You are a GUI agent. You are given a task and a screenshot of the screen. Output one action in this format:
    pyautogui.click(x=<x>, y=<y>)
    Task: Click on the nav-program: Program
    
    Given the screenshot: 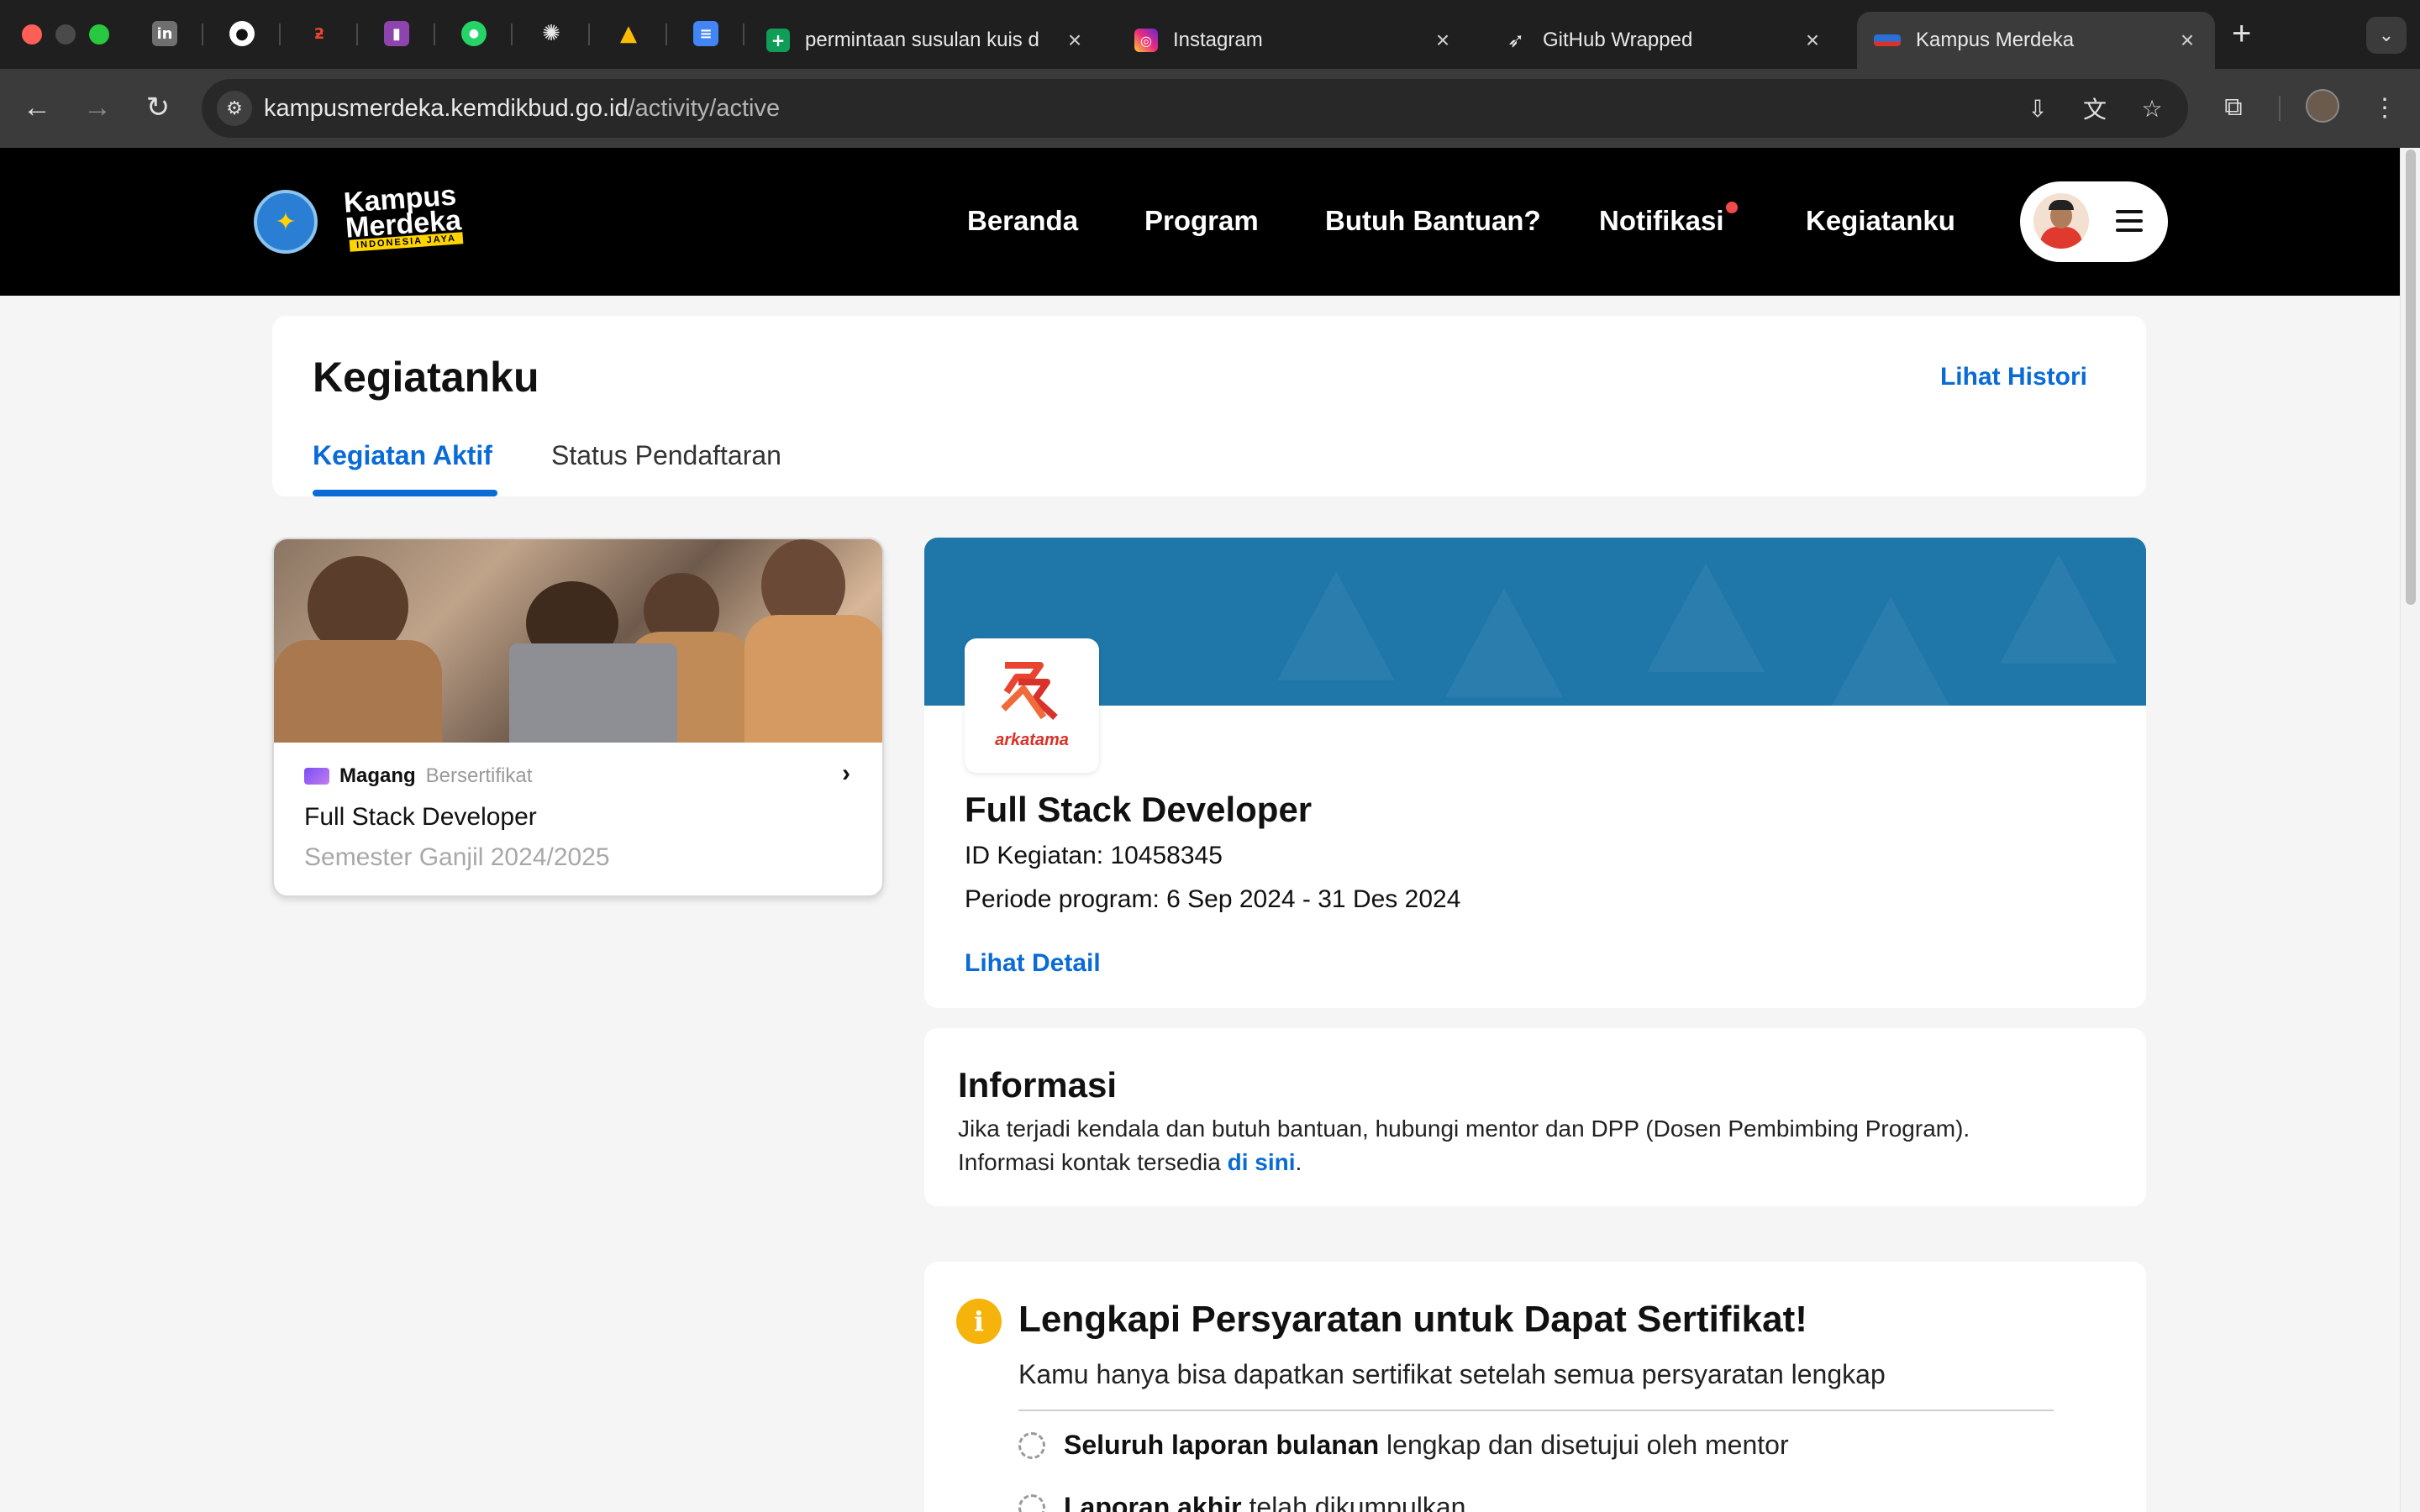 What is the action you would take?
    pyautogui.click(x=1201, y=221)
    